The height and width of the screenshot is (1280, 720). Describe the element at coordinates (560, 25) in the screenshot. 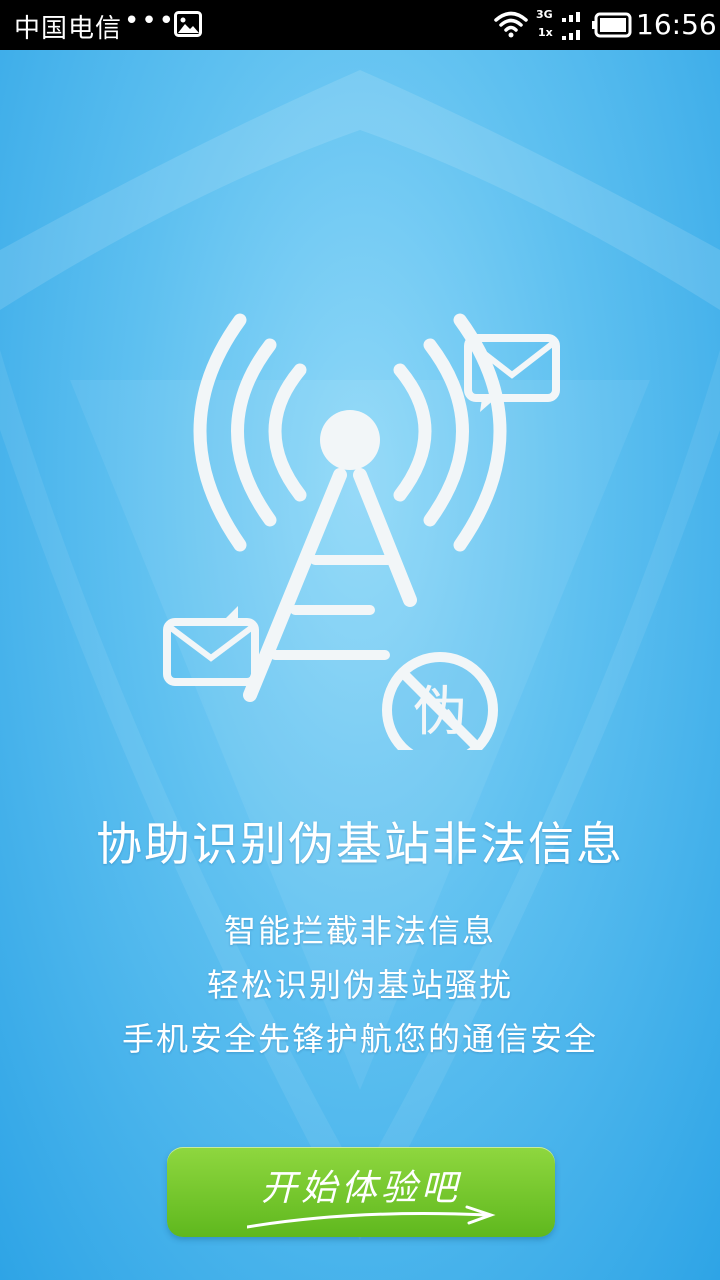

I see `cellular-signal-icon: 3G 1x` at that location.